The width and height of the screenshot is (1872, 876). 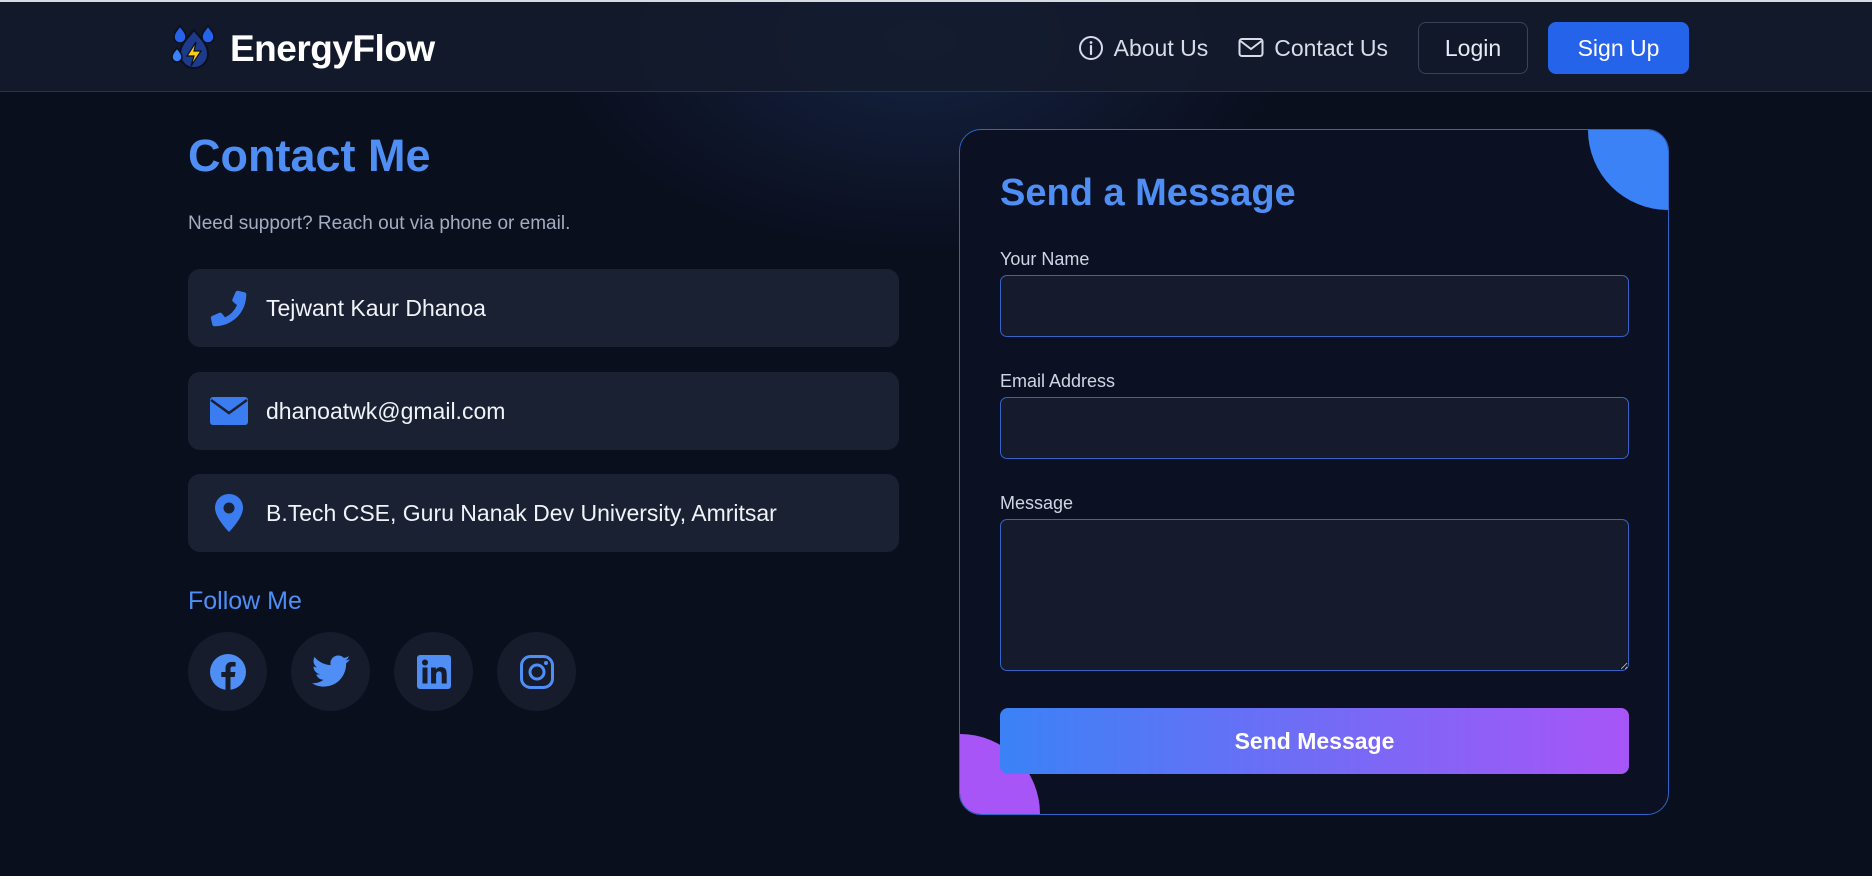 I want to click on email-card: dhanoatwk@gmail.com, so click(x=543, y=411).